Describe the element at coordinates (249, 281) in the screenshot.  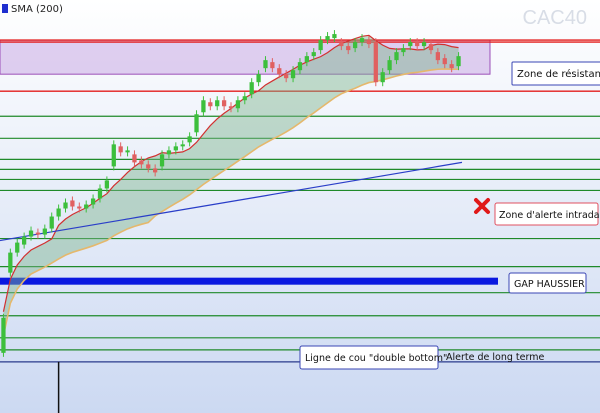
I see `gap-band` at that location.